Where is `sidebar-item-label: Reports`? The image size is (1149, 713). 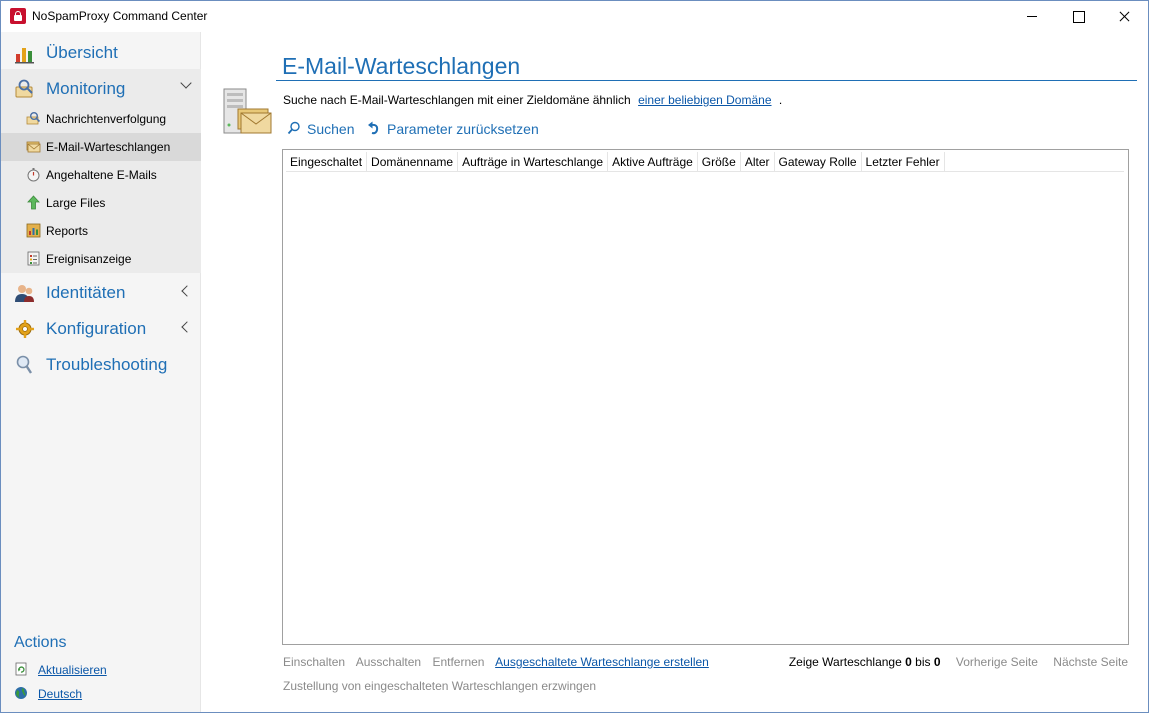 sidebar-item-label: Reports is located at coordinates (67, 231).